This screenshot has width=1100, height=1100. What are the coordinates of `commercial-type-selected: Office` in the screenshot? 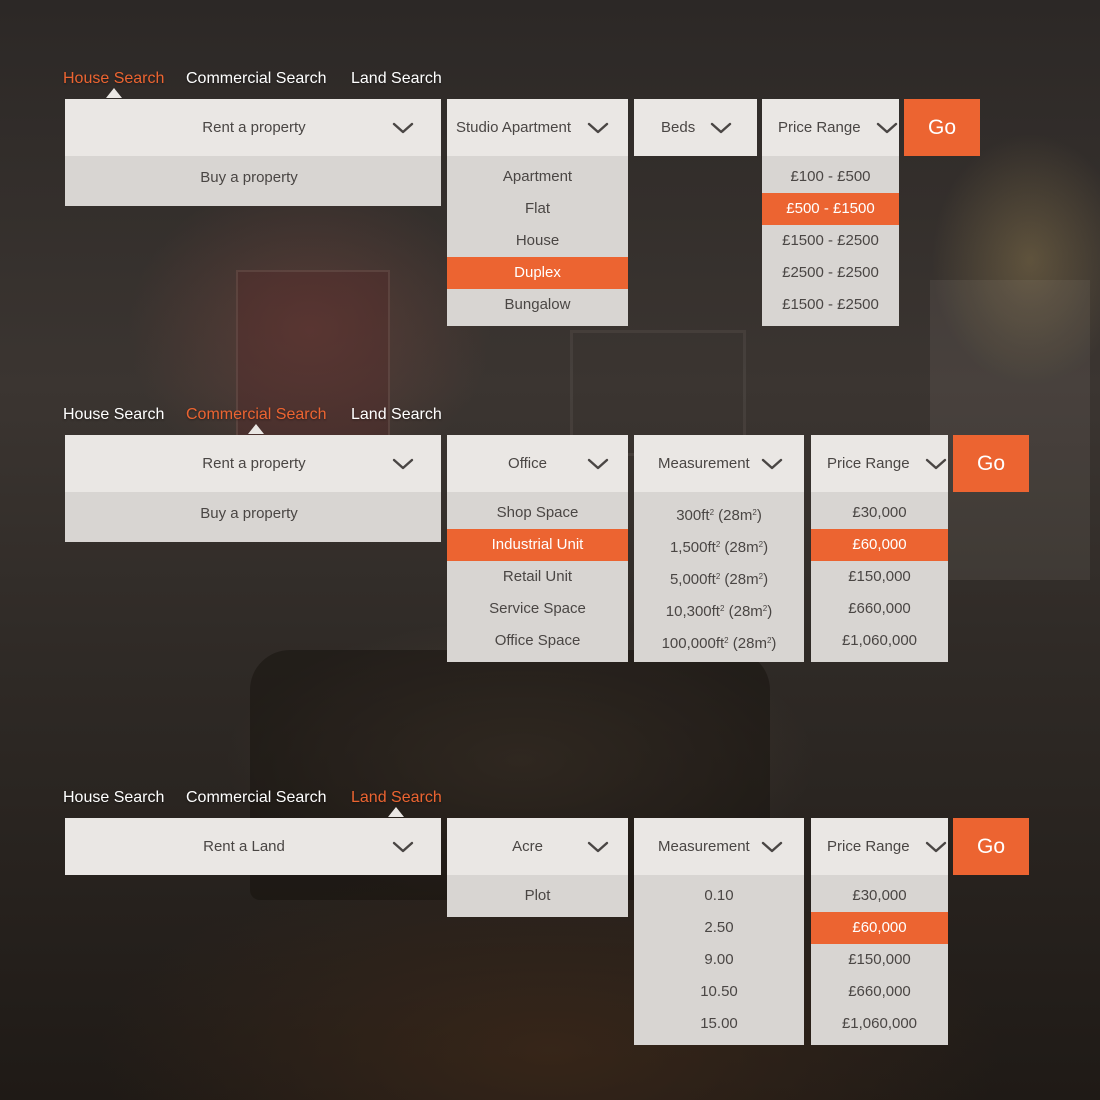 It's located at (527, 463).